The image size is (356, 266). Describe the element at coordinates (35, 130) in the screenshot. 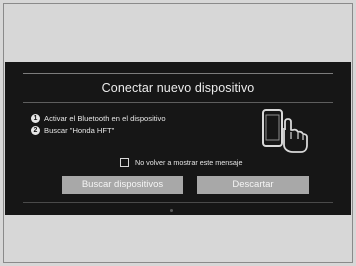

I see `step-number-badge: 2` at that location.